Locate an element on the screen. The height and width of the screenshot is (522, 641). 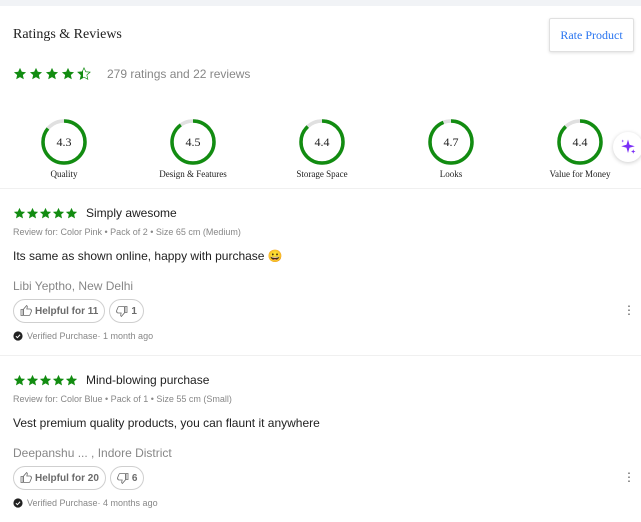
review-title: Simply awesome is located at coordinates (131, 213).